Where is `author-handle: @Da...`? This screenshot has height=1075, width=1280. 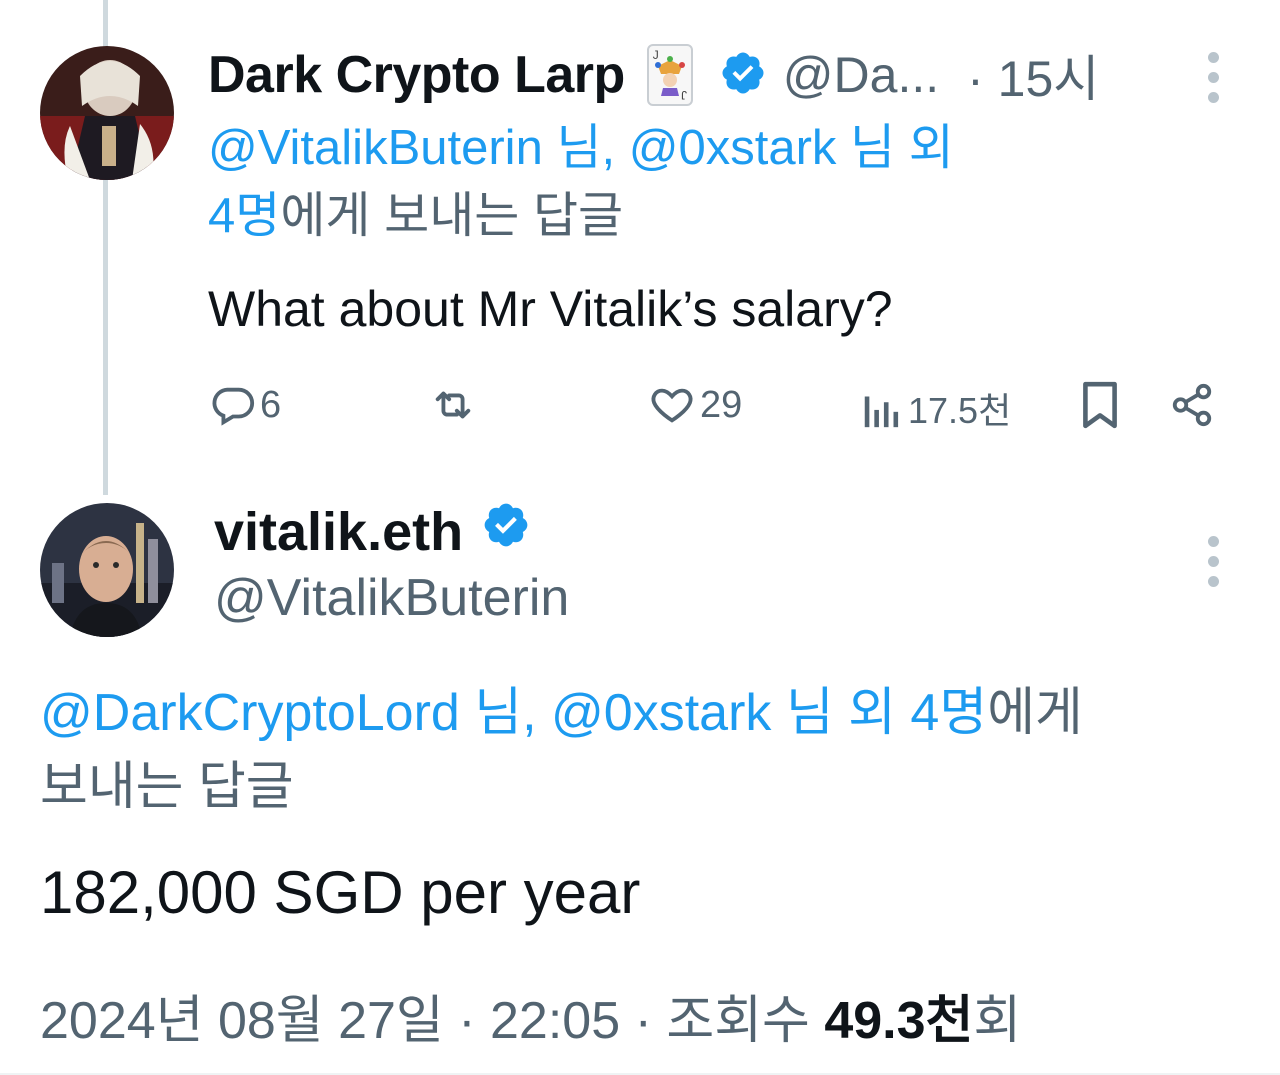
author-handle: @Da... is located at coordinates (861, 75).